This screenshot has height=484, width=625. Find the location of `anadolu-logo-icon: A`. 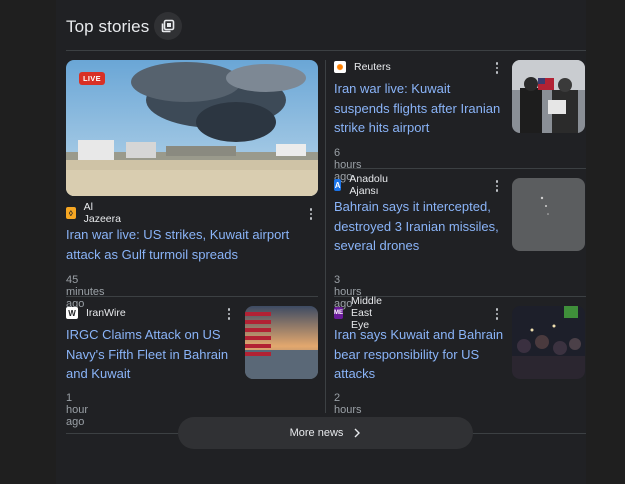

anadolu-logo-icon: A is located at coordinates (338, 185).